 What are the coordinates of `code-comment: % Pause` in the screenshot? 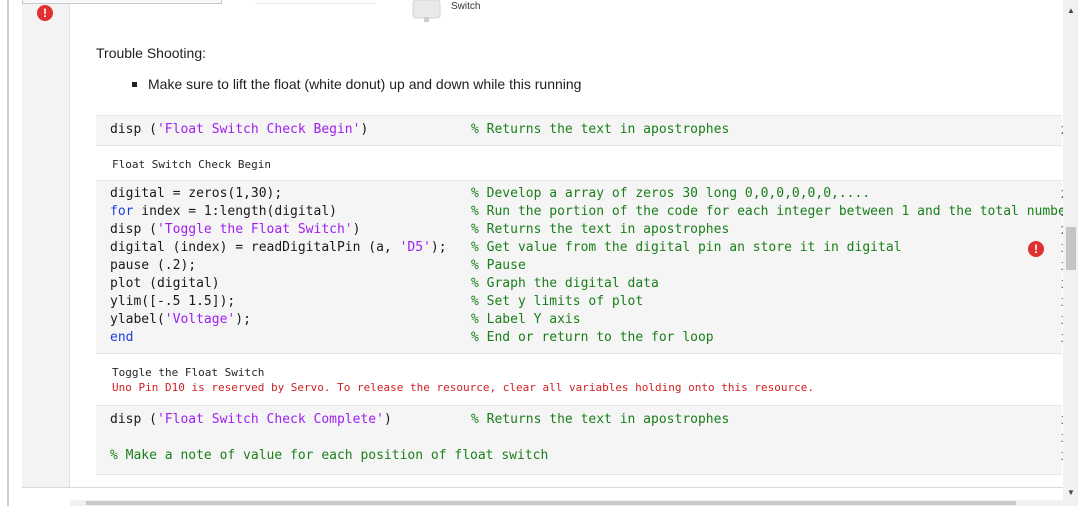 It's located at (498, 265).